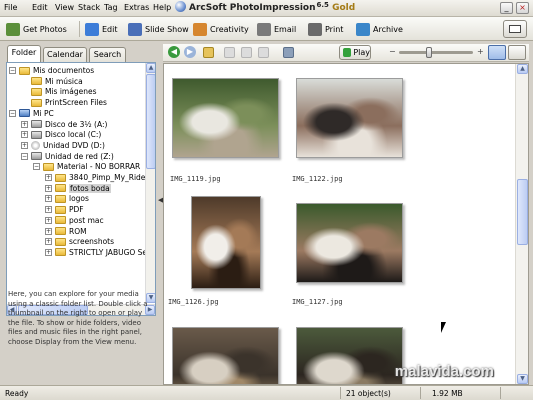  I want to click on tree-item: − Mi PC, so click(31, 113).